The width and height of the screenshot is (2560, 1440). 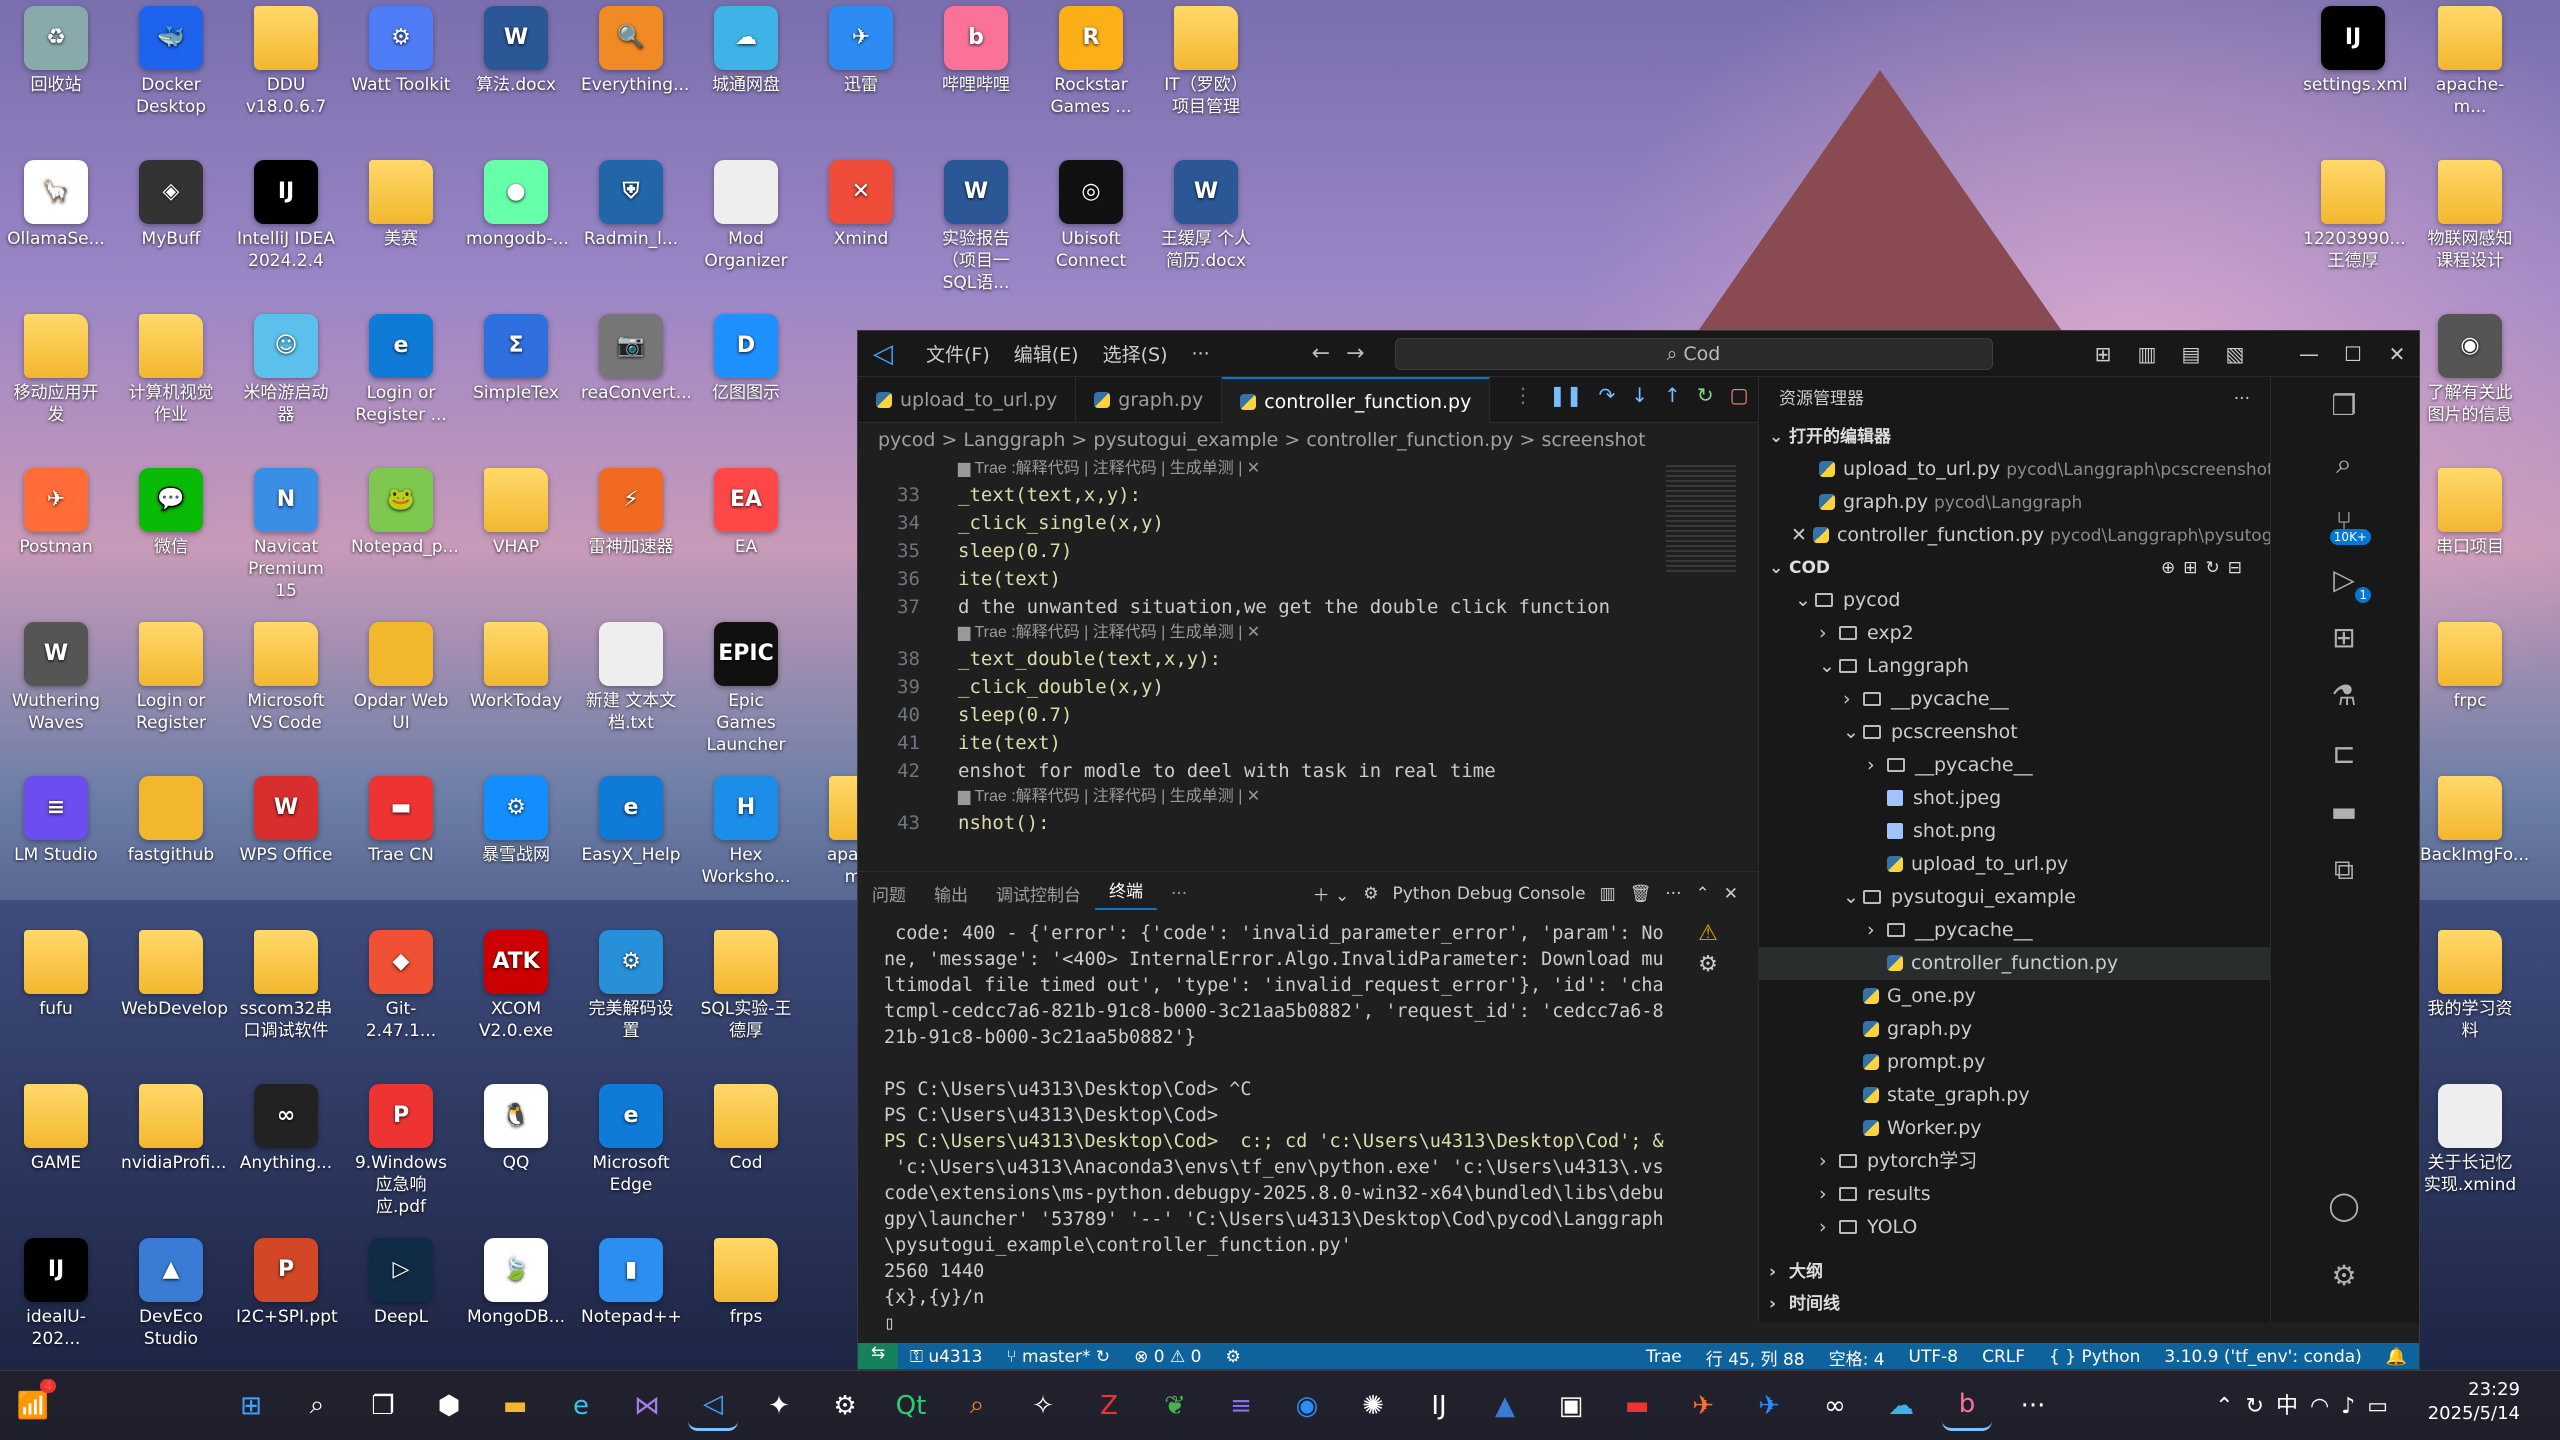 What do you see at coordinates (2353, 354) in the screenshot?
I see `maximize-button: ☐` at bounding box center [2353, 354].